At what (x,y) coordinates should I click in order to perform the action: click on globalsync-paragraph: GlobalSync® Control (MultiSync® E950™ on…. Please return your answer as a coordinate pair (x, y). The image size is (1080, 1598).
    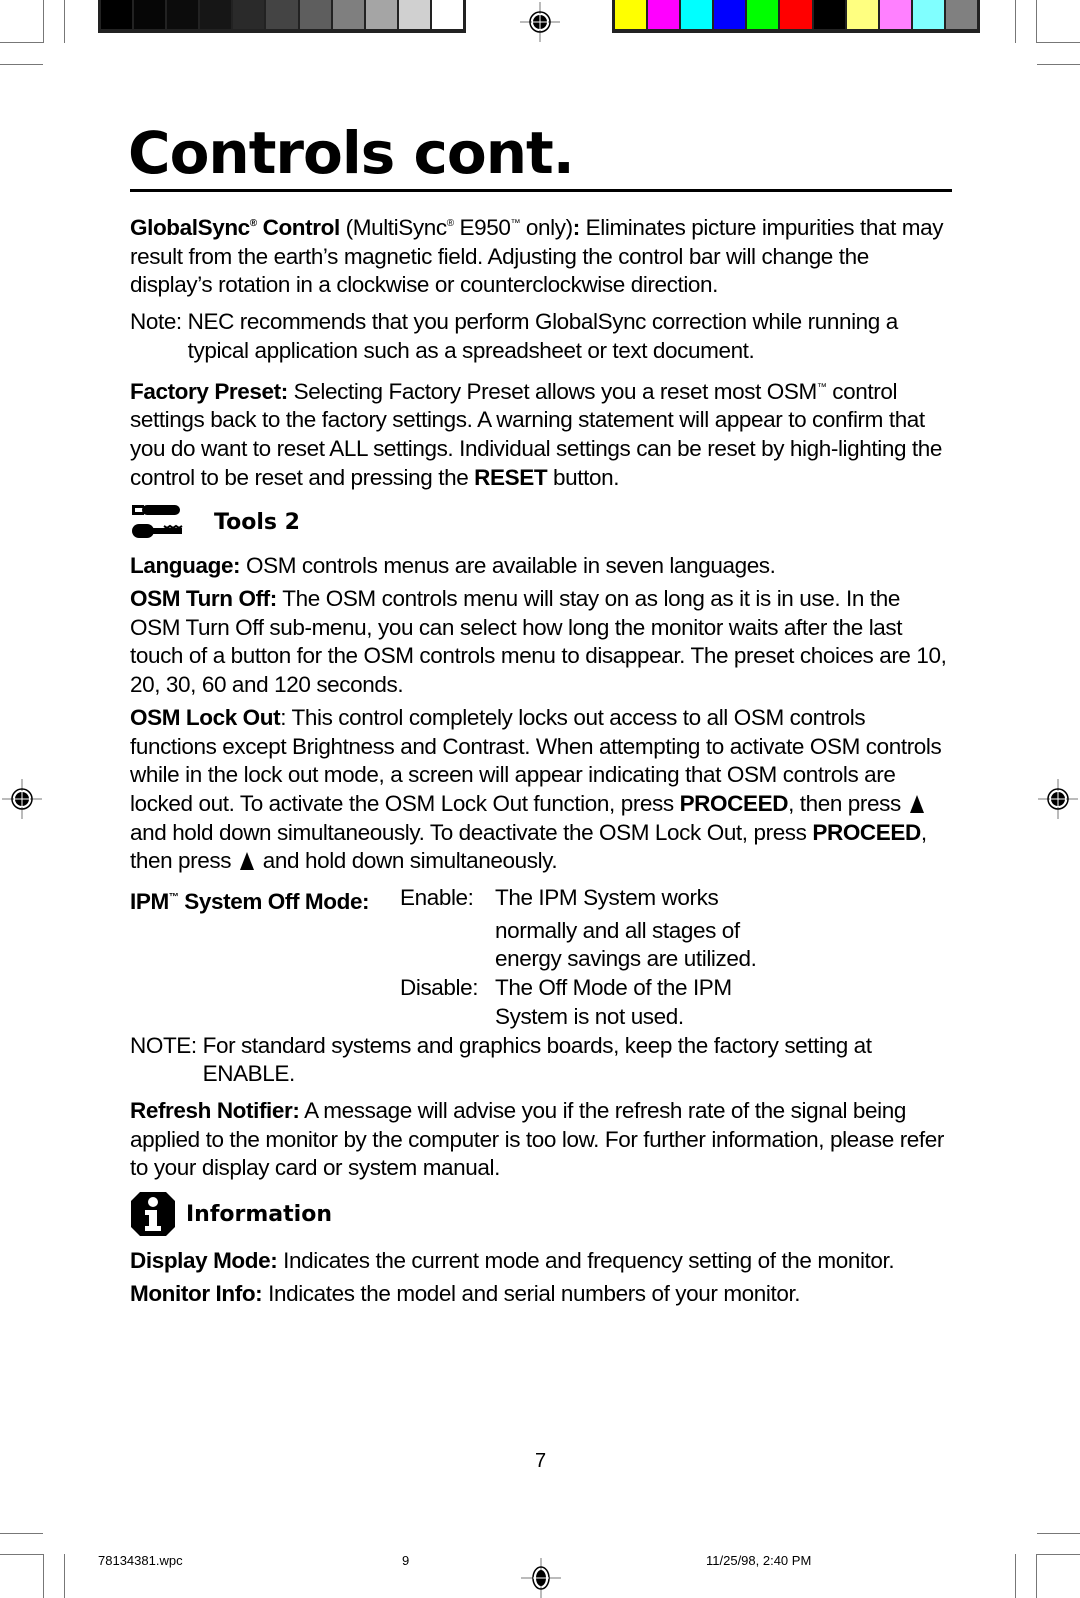
    Looking at the image, I should click on (537, 256).